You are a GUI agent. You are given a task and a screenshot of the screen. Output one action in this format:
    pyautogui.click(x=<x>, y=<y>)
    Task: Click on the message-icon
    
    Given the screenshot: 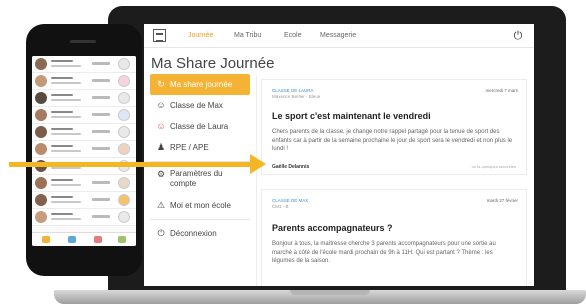 What is the action you would take?
    pyautogui.click(x=122, y=239)
    